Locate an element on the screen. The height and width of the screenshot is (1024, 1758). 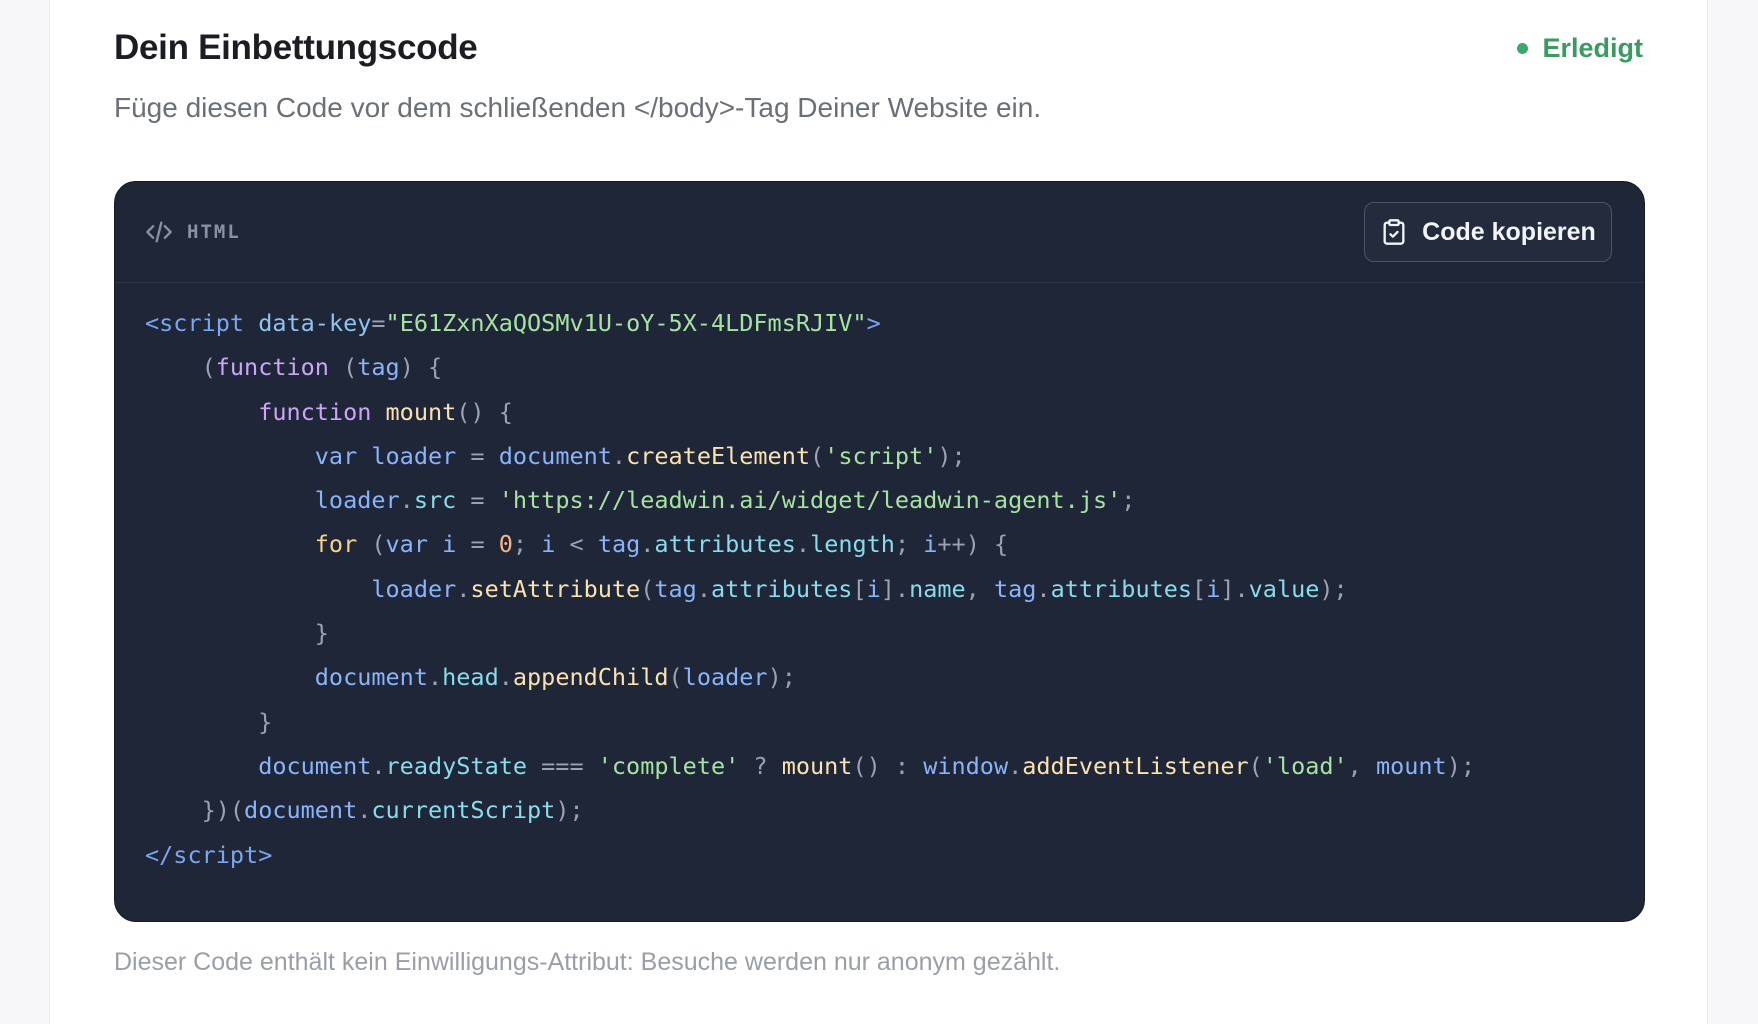
code-token: value is located at coordinates (1284, 588).